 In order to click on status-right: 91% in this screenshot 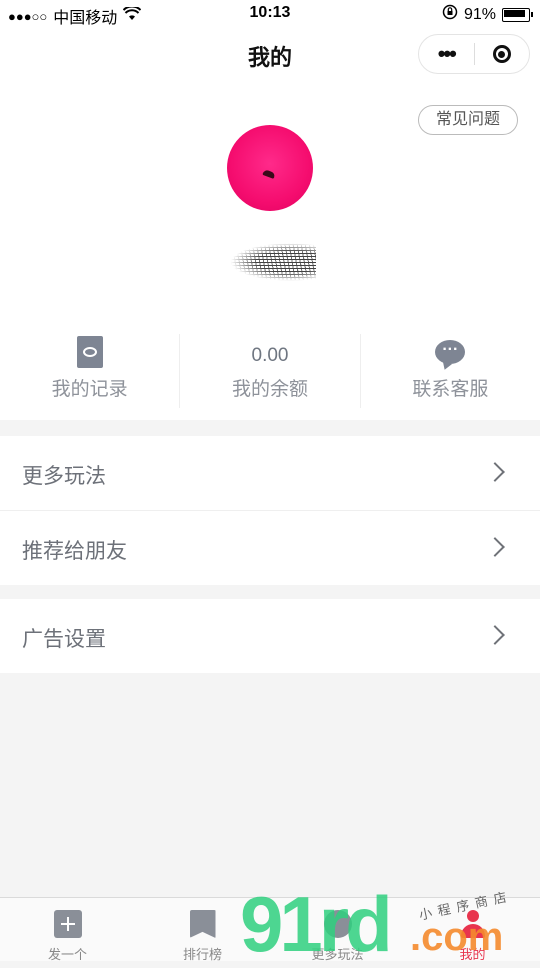, I will do `click(487, 14)`.